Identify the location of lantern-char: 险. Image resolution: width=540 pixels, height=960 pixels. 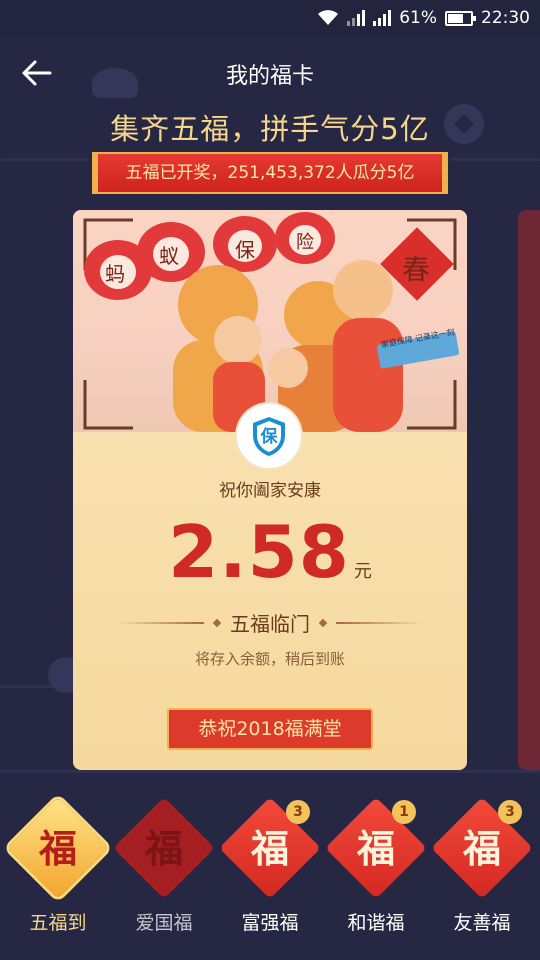
(305, 242).